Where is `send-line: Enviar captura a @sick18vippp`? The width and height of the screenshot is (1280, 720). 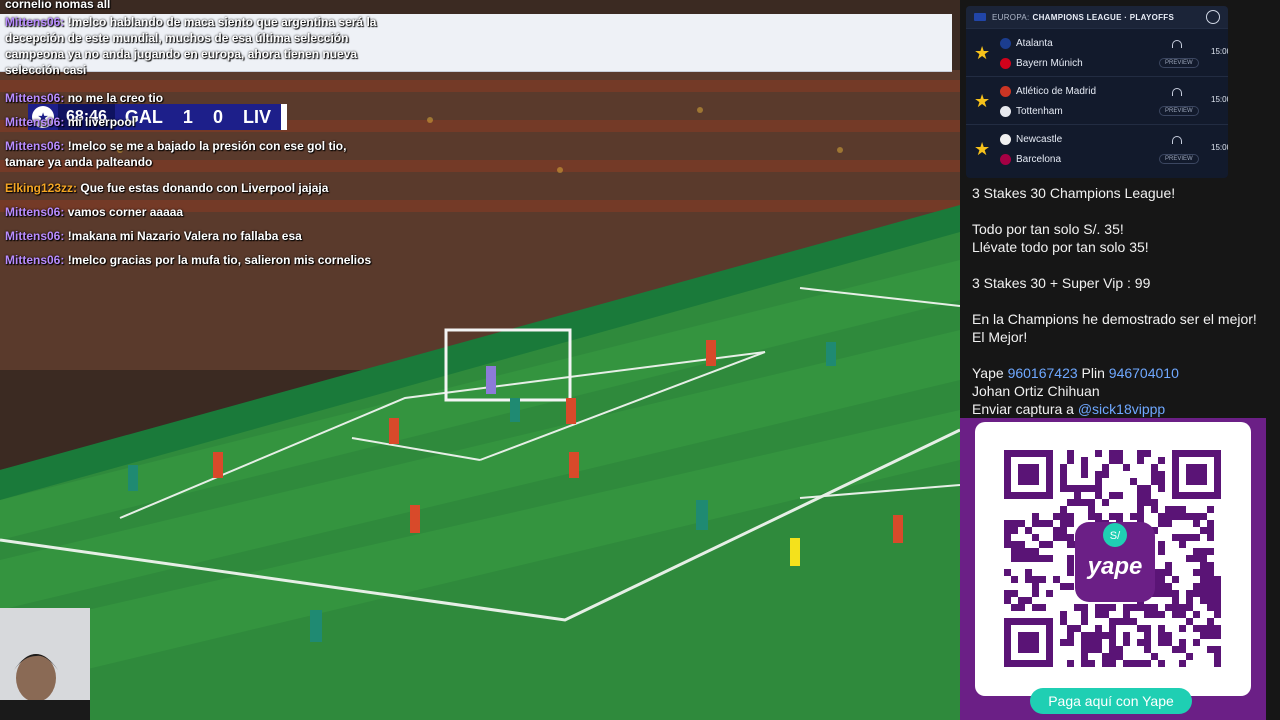
send-line: Enviar captura a @sick18vippp is located at coordinates (1069, 409).